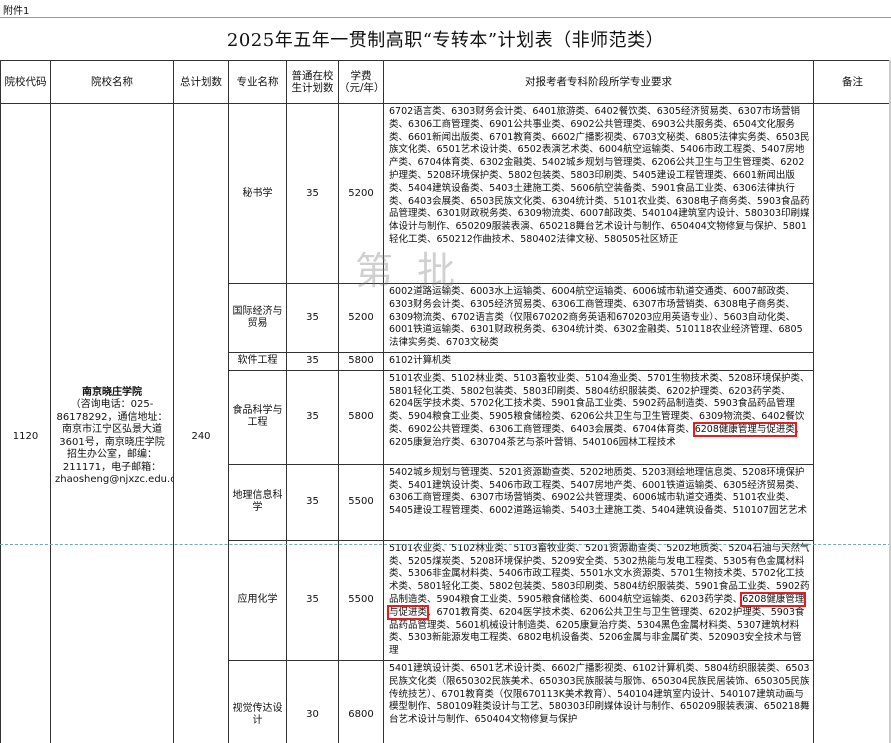 The height and width of the screenshot is (743, 891). What do you see at coordinates (445, 40) in the screenshot?
I see `page-title: 2025年五年一贯制高职“专转本”计划表（非师范类）` at bounding box center [445, 40].